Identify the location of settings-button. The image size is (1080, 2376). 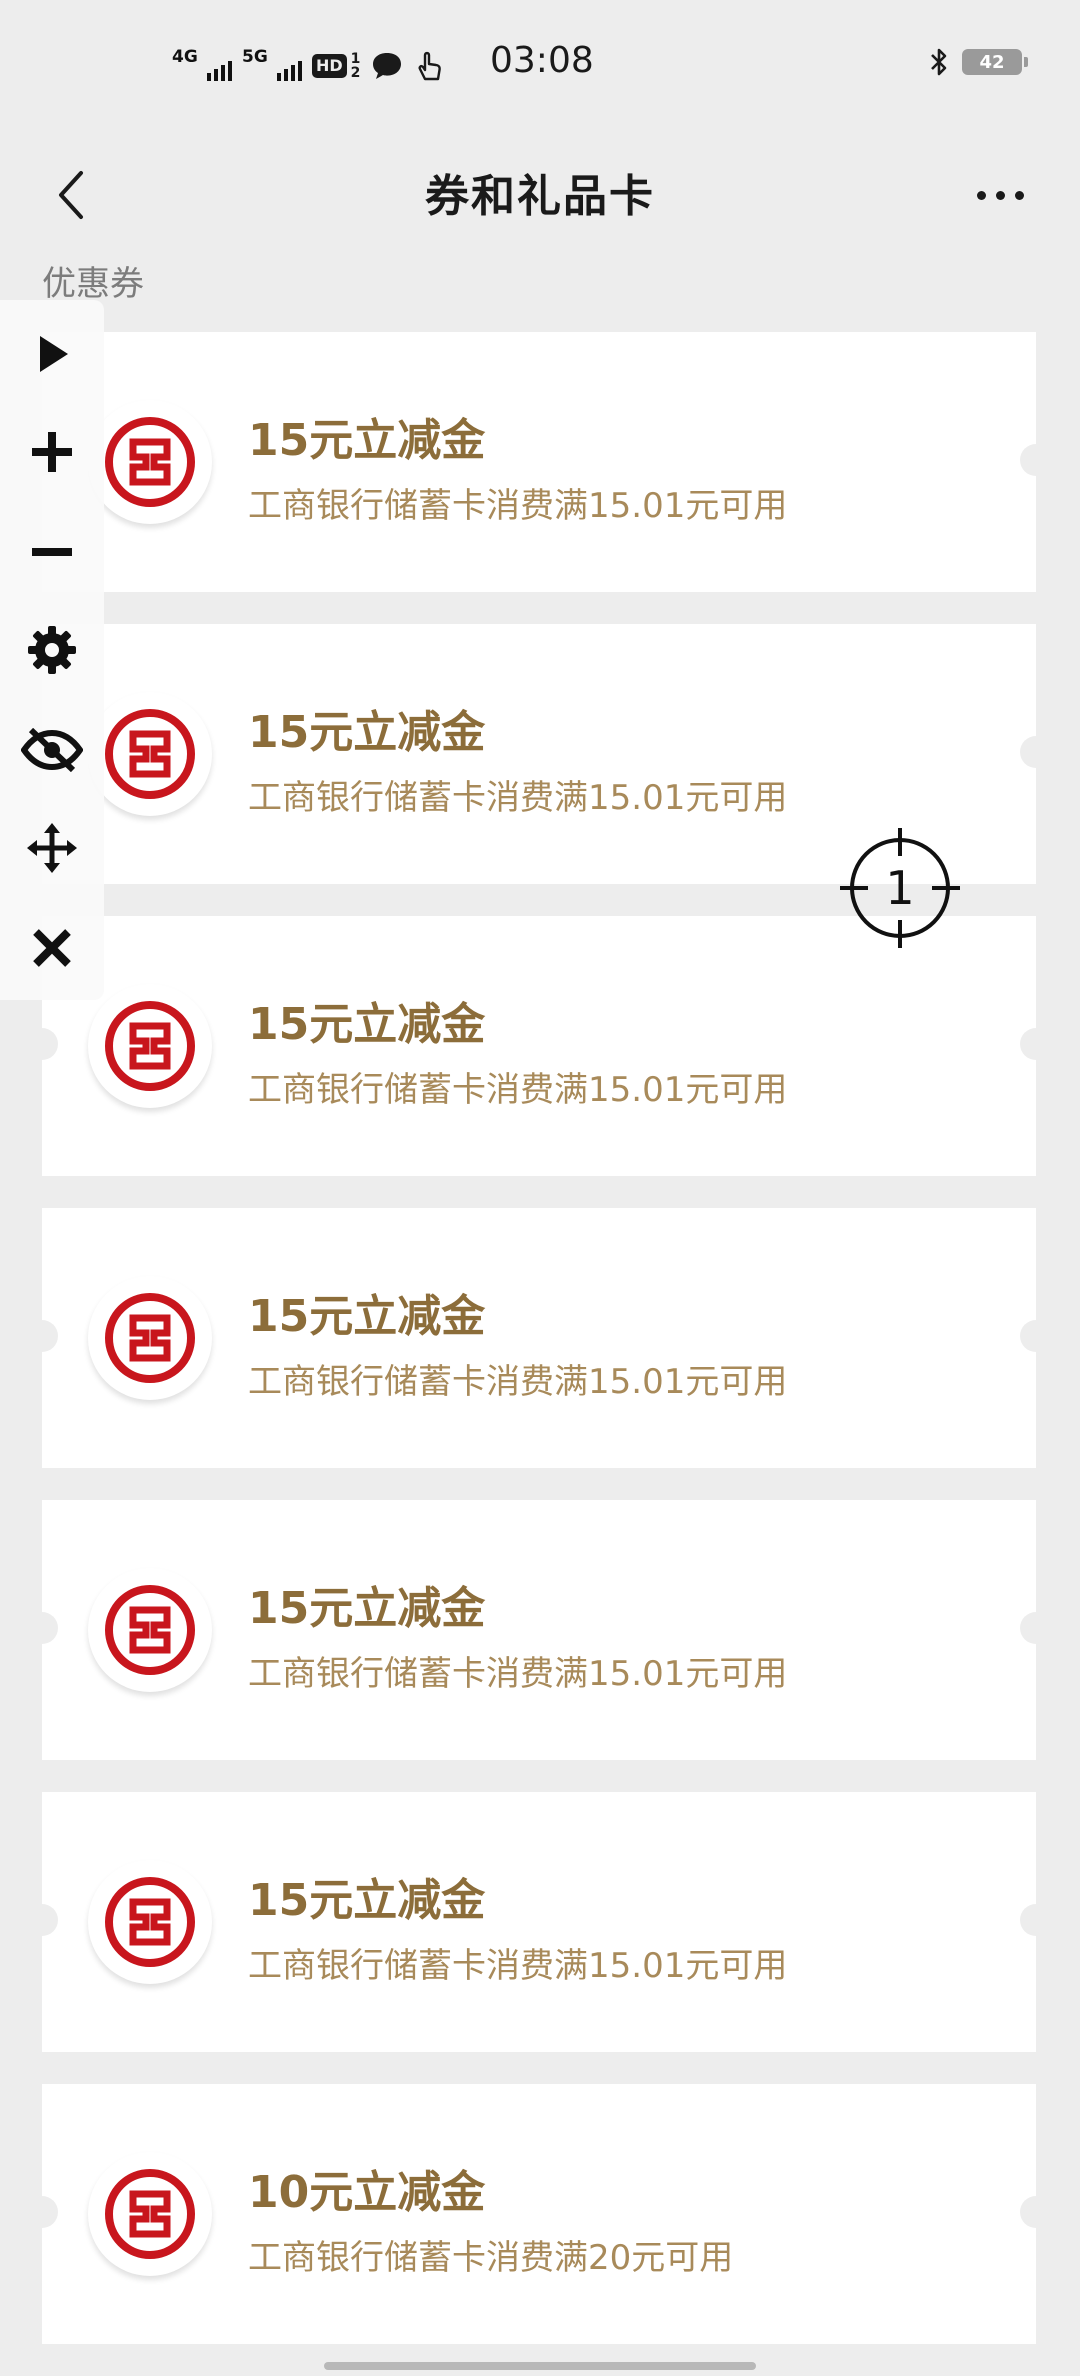
(52, 650).